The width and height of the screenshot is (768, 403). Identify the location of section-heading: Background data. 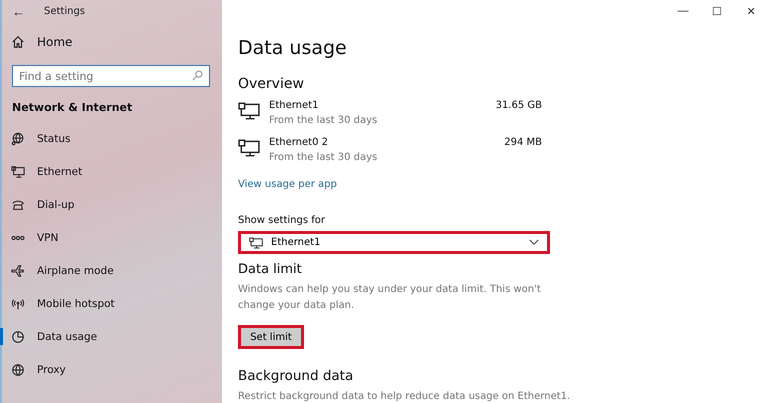
(296, 376).